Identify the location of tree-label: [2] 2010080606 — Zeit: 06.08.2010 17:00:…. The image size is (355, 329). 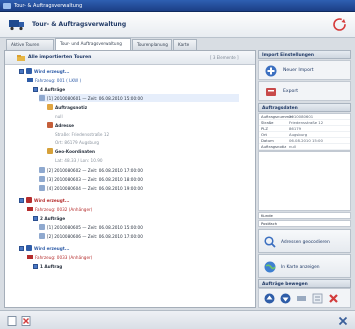
(95, 236).